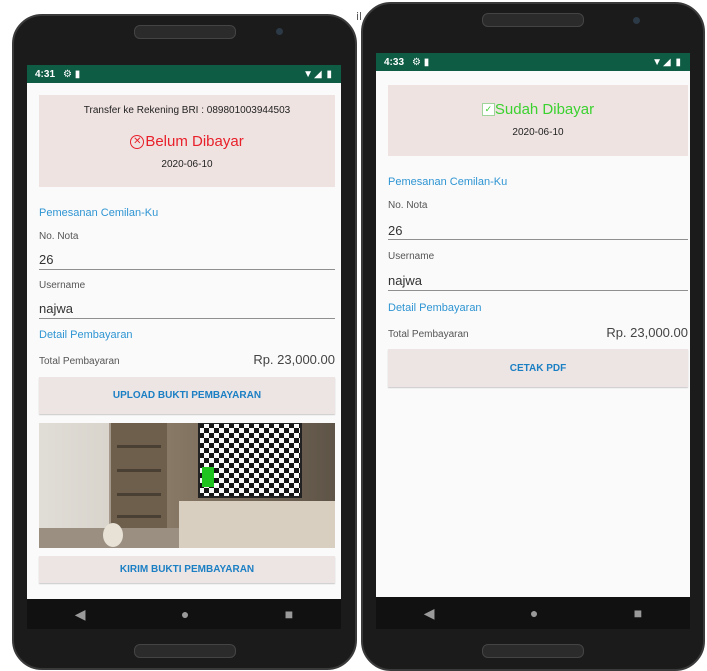  I want to click on status-bar: 4:31 ⚙ ▮ ▼◢ ▮, so click(184, 74).